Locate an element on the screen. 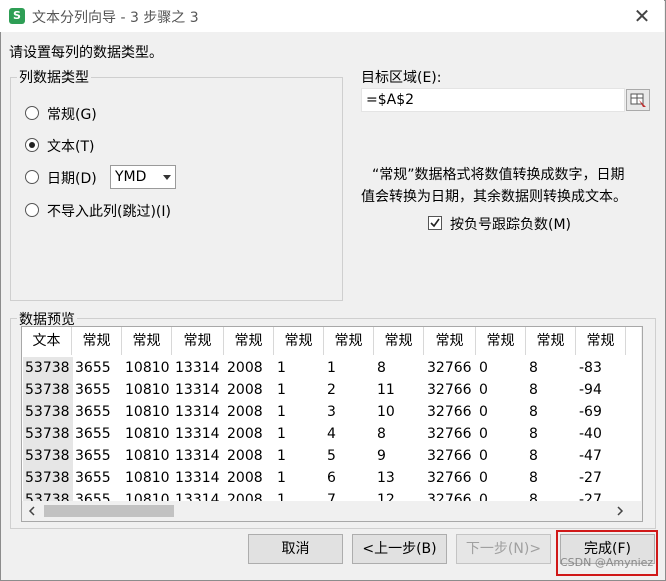 The width and height of the screenshot is (666, 581). watermark: CSDN @Amyniez is located at coordinates (607, 562).